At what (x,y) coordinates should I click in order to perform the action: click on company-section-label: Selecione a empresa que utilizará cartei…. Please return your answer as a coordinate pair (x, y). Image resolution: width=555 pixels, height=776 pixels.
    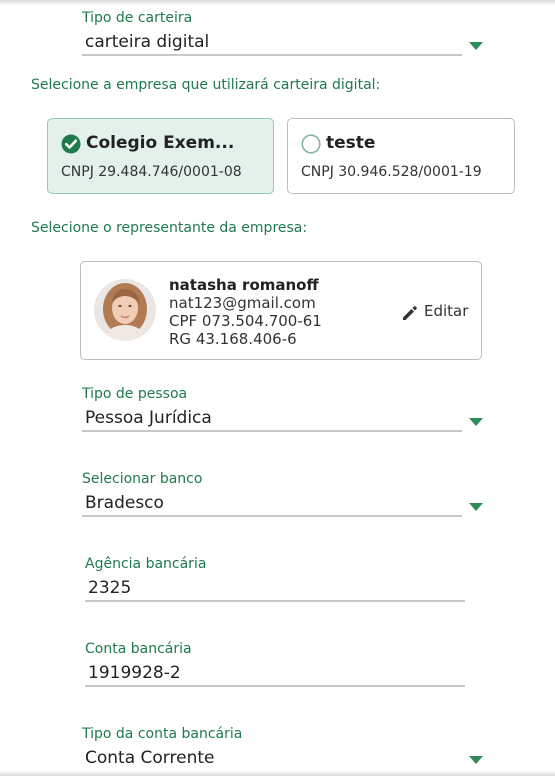
    Looking at the image, I should click on (206, 85).